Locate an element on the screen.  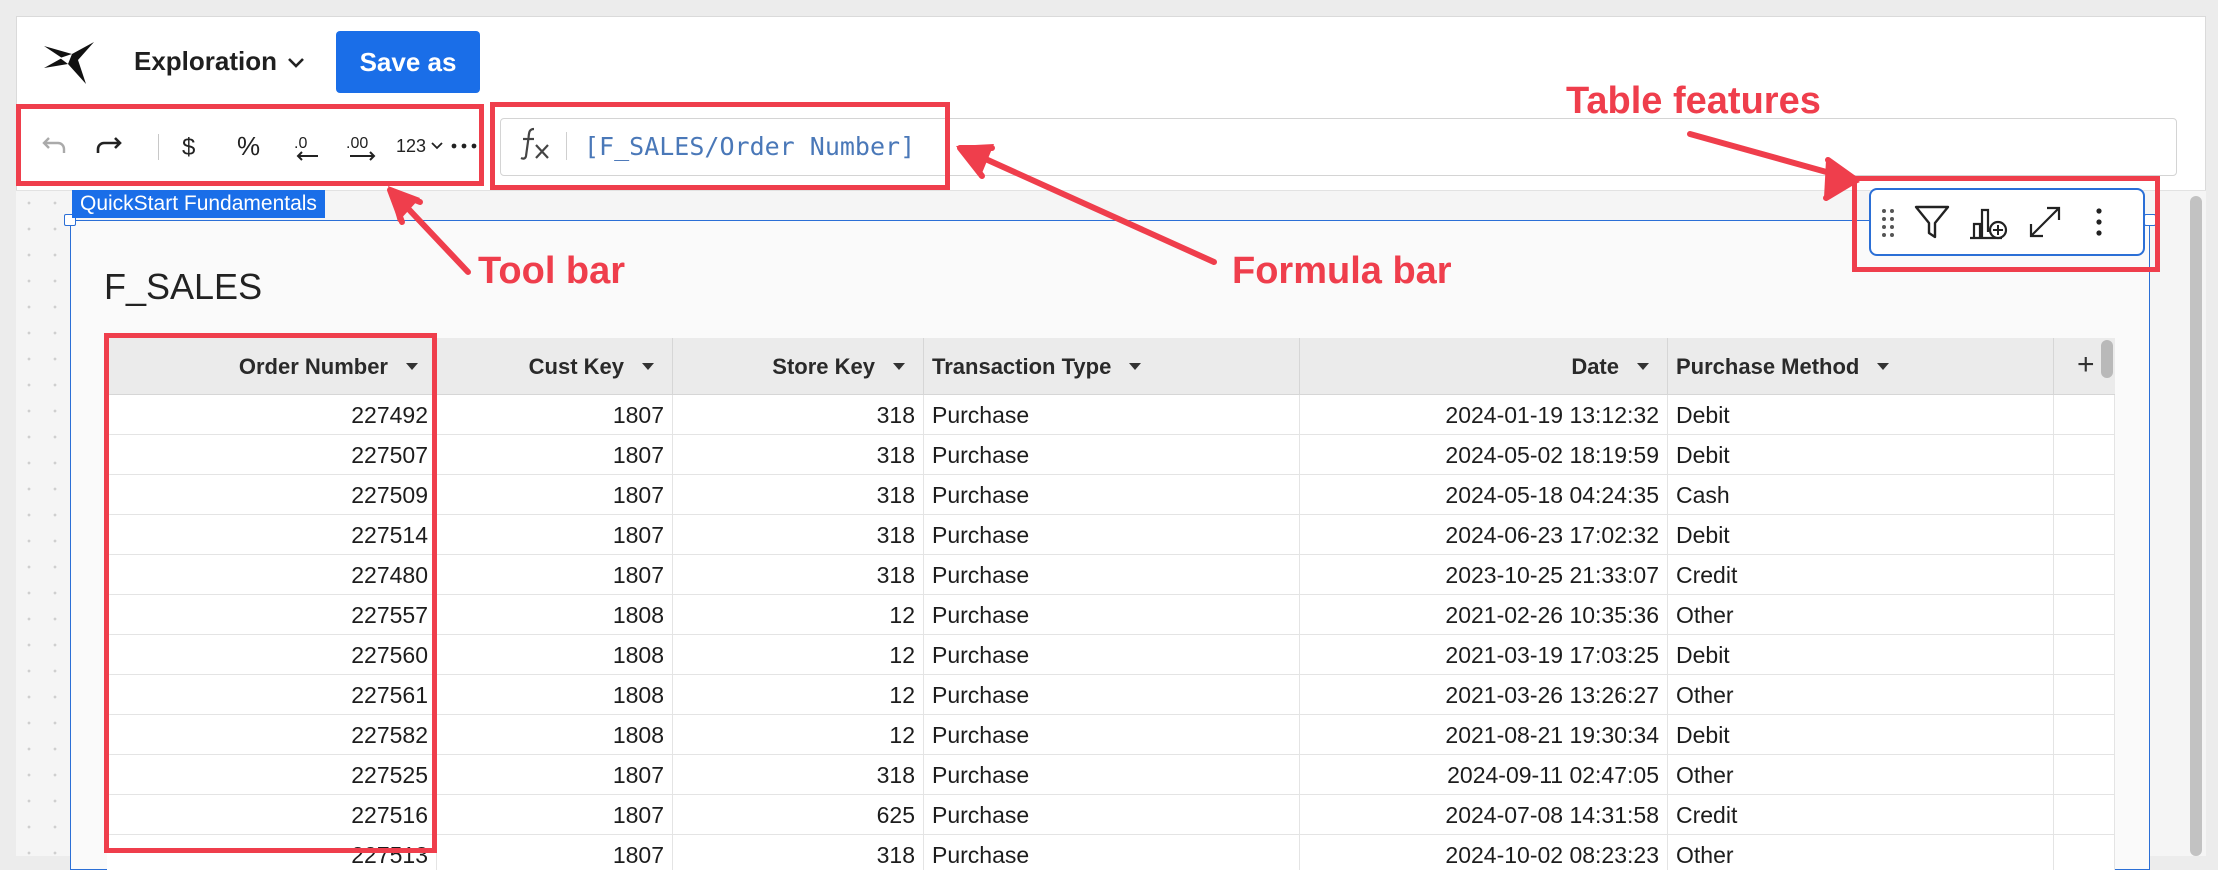
annotation-arrows is located at coordinates (1123, 203).